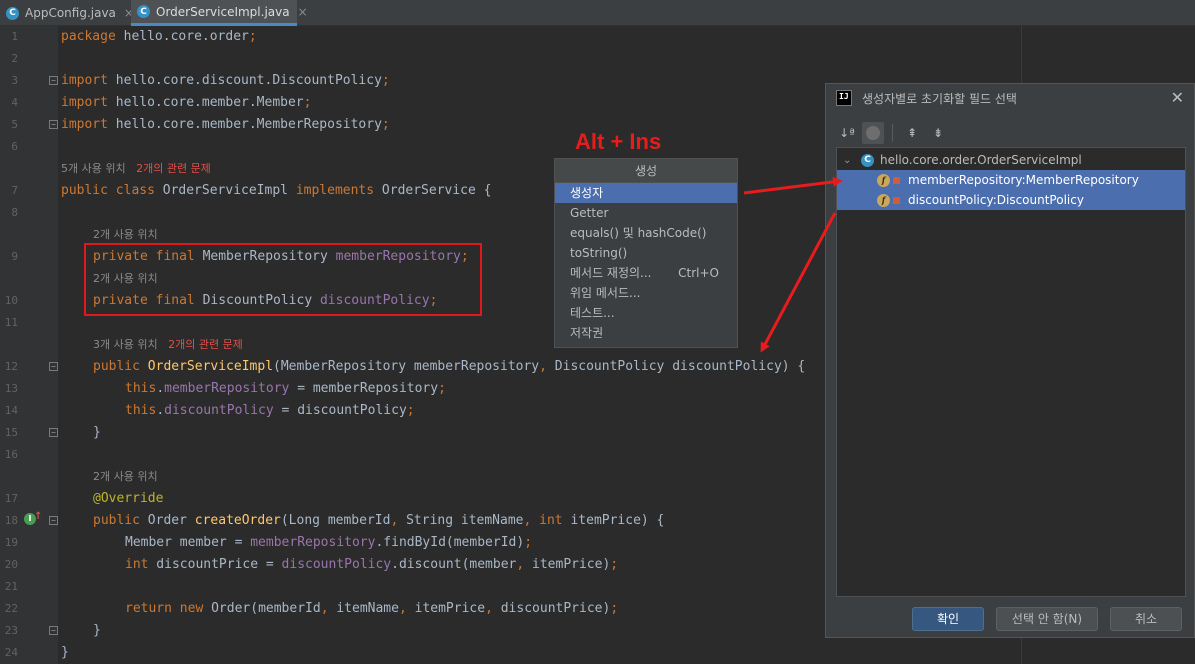 The image size is (1195, 664). Describe the element at coordinates (11, 432) in the screenshot. I see `line-number: 15` at that location.